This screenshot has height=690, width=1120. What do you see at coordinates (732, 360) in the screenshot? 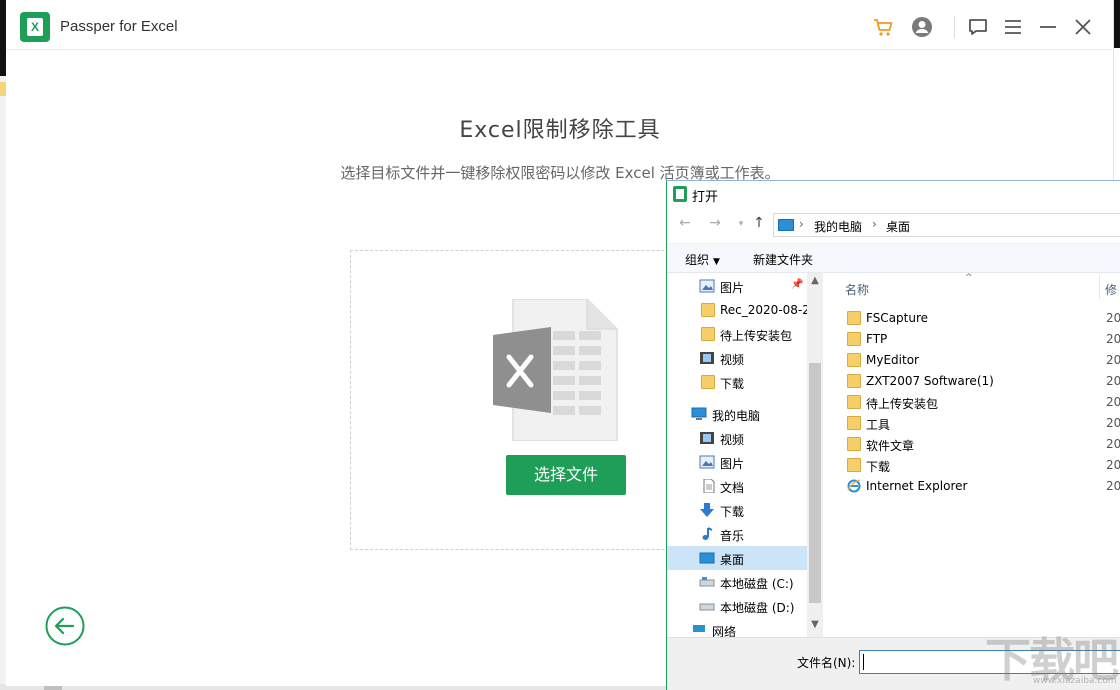
I see `nav-item-label: 视频` at bounding box center [732, 360].